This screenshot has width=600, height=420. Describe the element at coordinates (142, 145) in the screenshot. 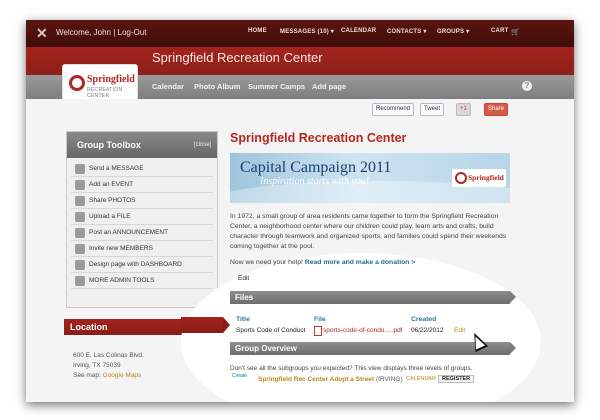

I see `toolbox-header: Group Toolbox [close]` at that location.